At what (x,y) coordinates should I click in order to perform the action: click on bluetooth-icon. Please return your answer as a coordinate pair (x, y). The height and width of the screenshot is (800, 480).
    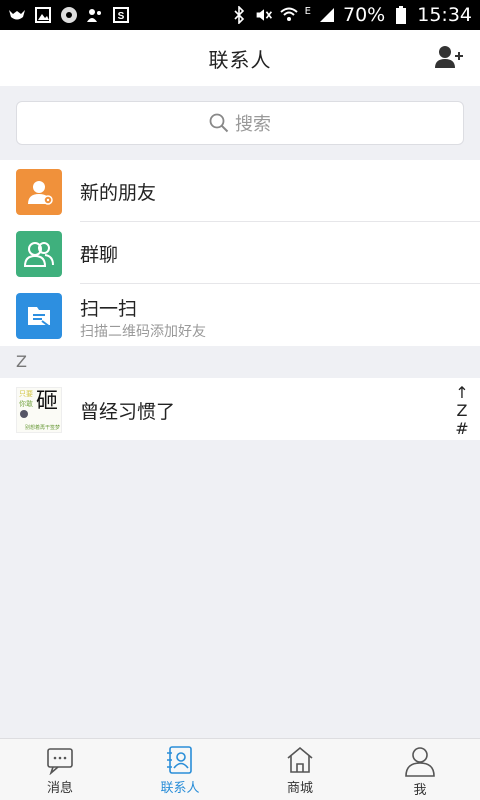
    Looking at the image, I should click on (239, 15).